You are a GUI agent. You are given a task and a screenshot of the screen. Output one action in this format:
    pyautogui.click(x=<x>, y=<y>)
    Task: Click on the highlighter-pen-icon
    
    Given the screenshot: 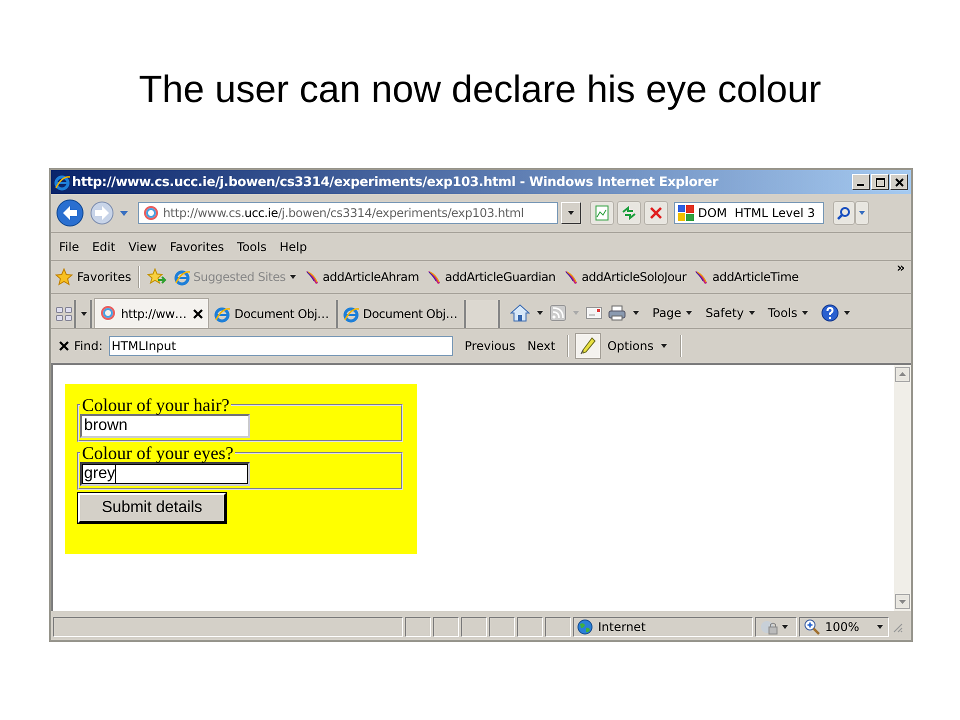 What is the action you would take?
    pyautogui.click(x=588, y=346)
    